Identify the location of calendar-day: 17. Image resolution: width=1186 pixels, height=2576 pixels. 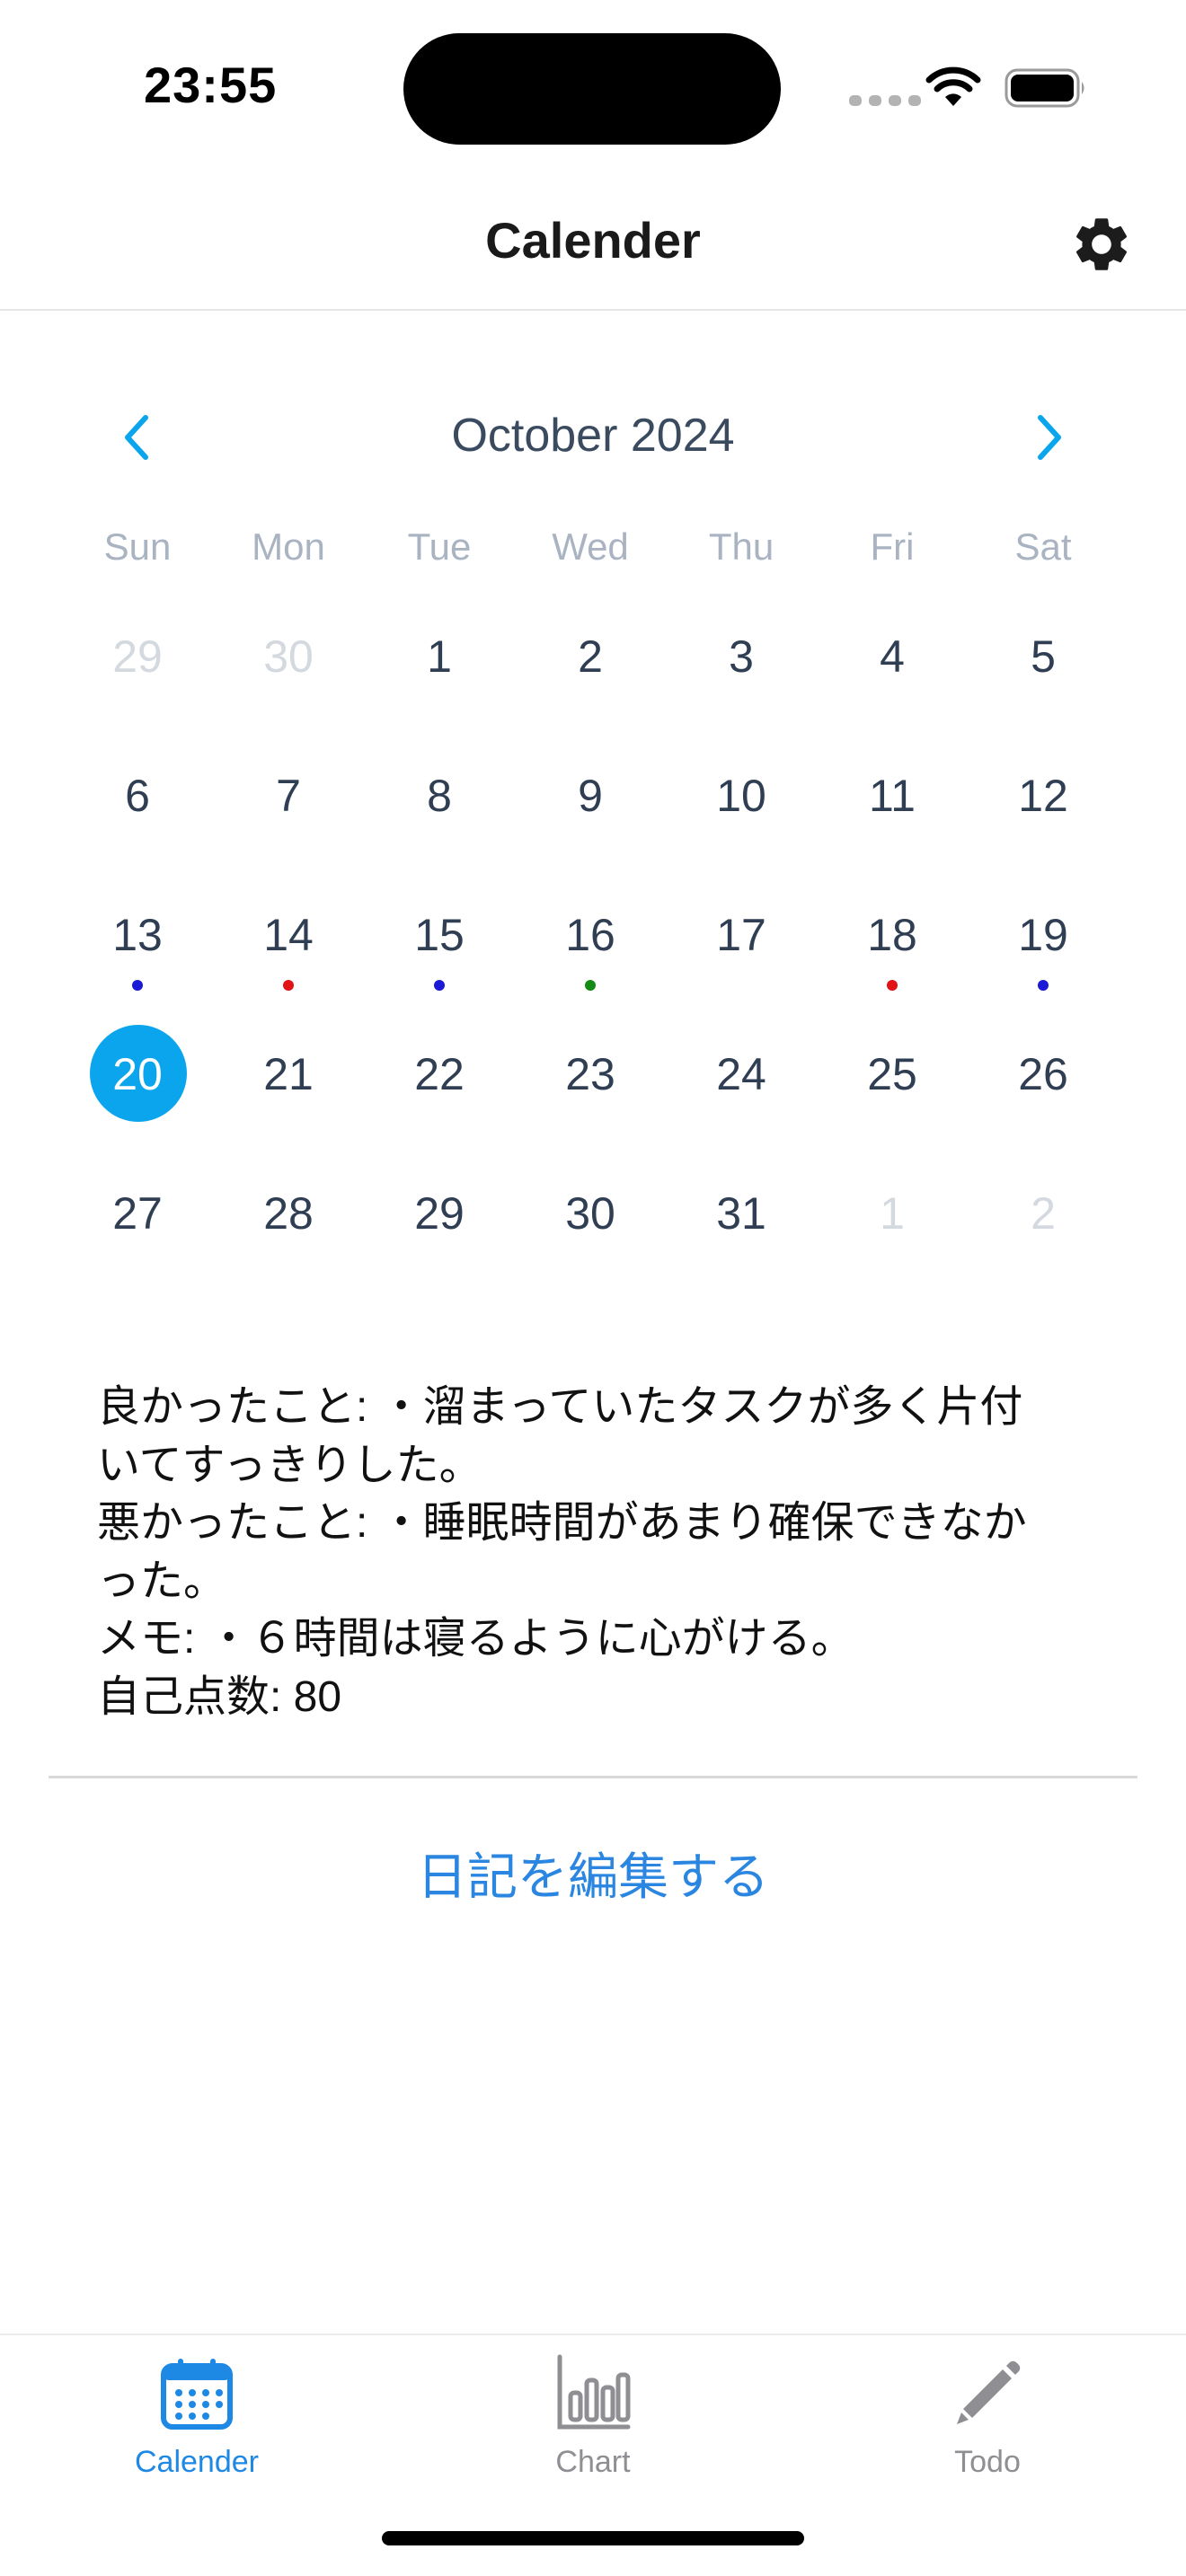
(741, 938).